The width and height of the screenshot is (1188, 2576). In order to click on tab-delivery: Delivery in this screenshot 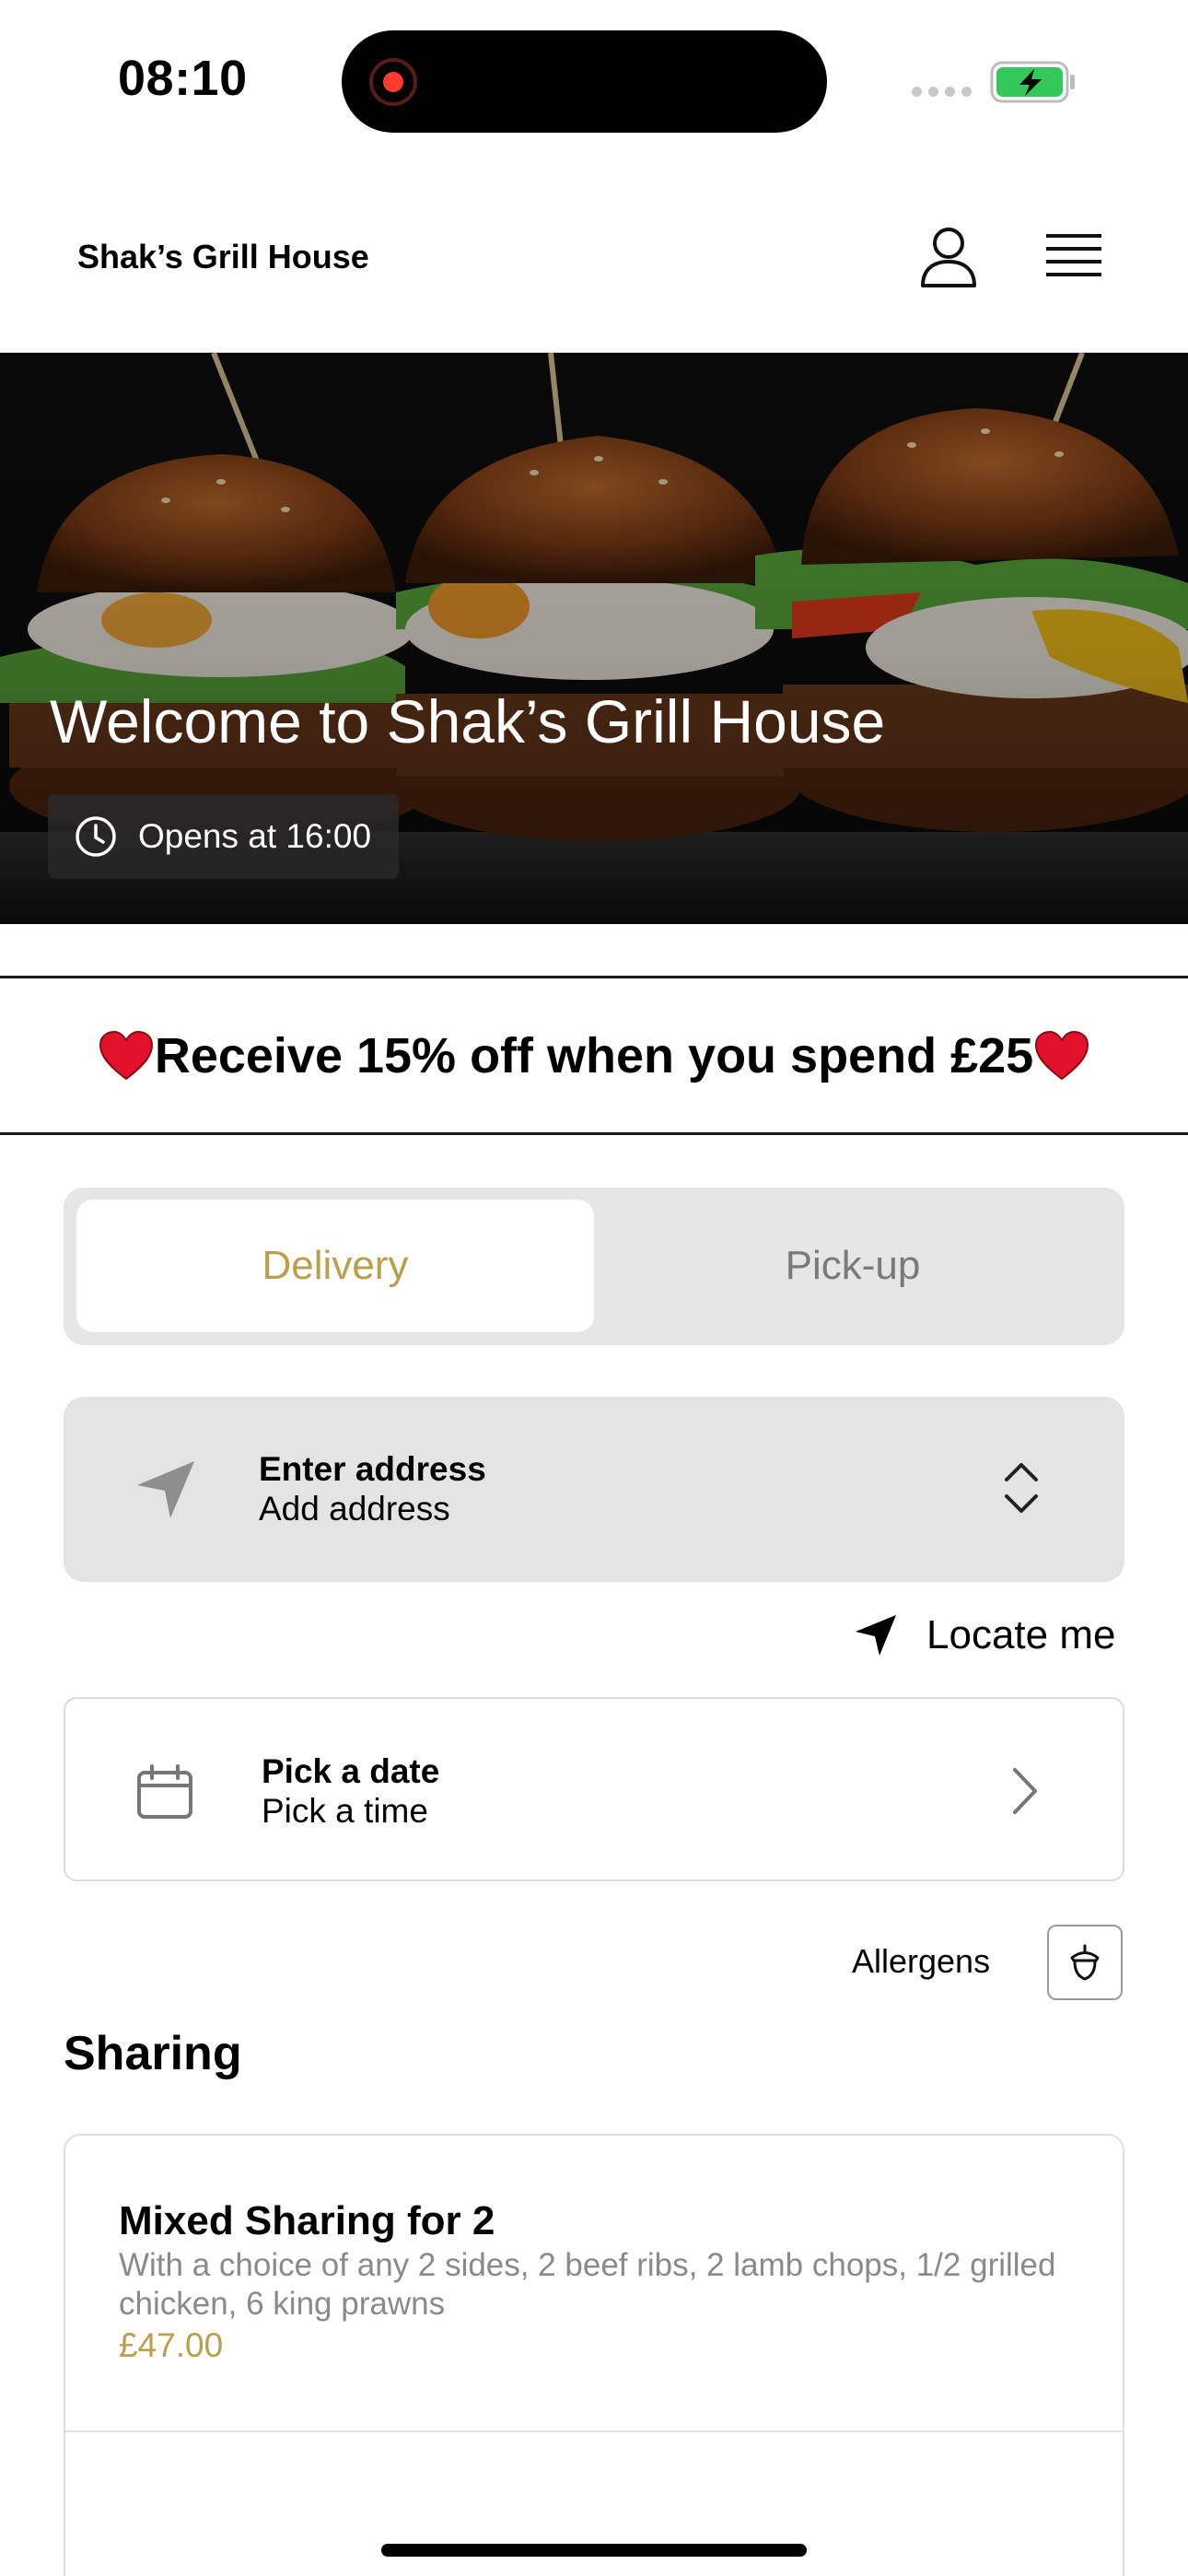, I will do `click(335, 1266)`.